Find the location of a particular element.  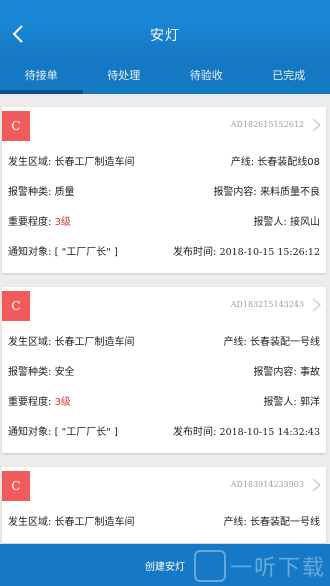

tab-label: 待验收 is located at coordinates (206, 75).